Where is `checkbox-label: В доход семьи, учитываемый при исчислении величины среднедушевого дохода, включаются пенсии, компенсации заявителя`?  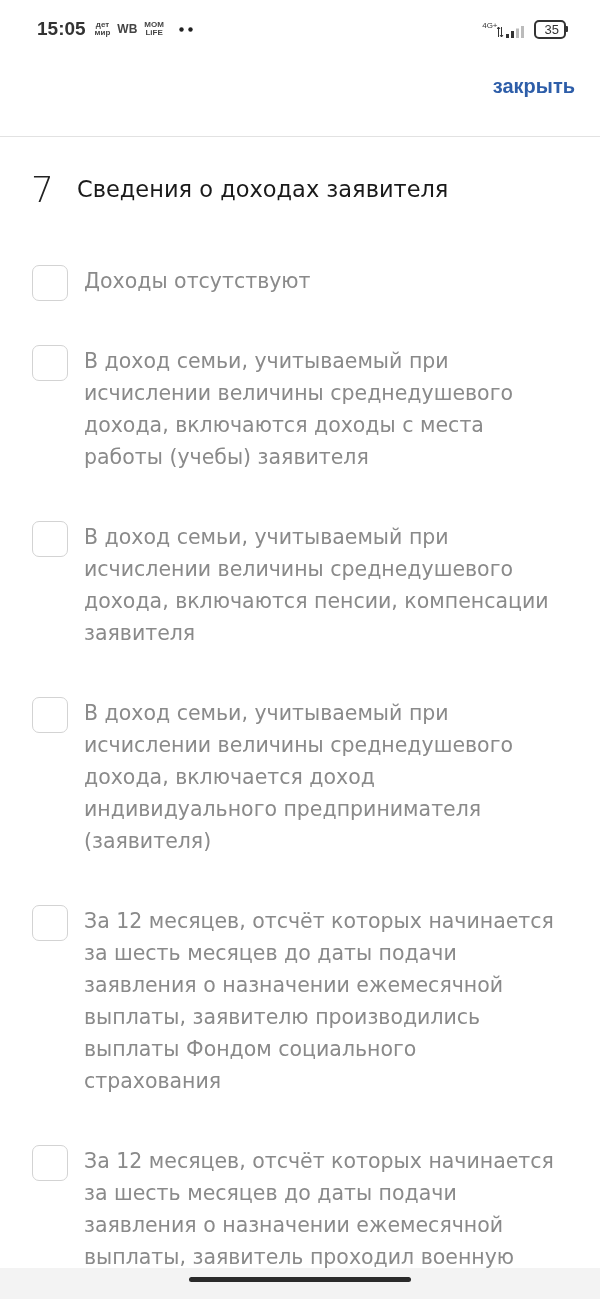
checkbox-label: В доход семьи, учитываемый при исчислении величины среднедушевого дохода, включаются пенсии, компенсации заявителя is located at coordinates (317, 585).